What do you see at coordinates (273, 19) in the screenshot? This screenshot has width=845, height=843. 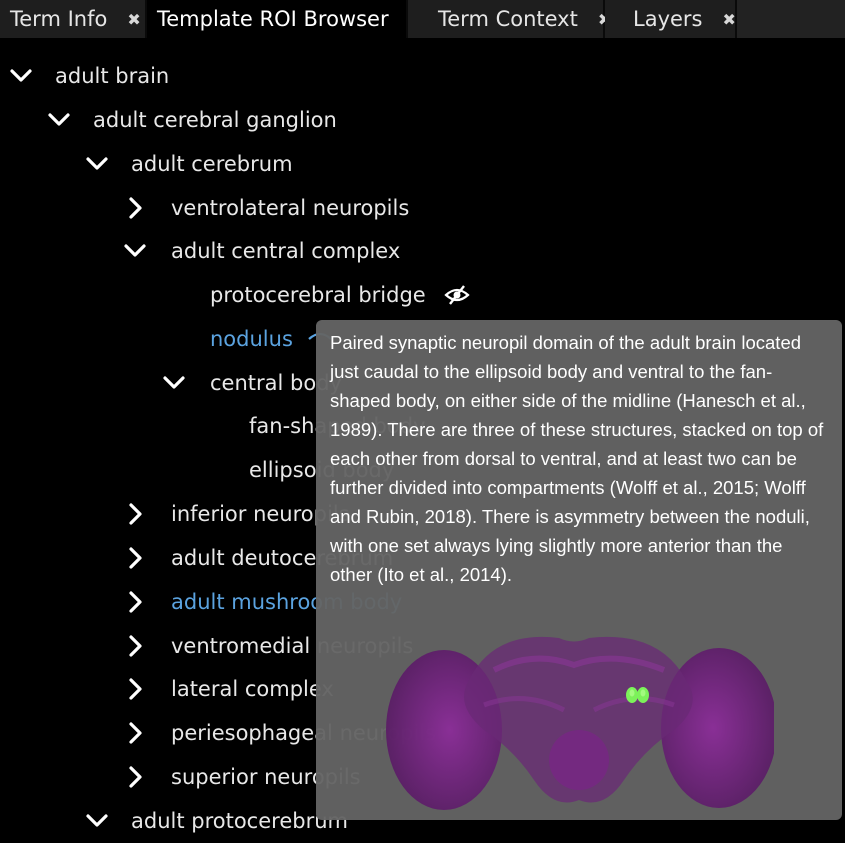 I see `tab-label: Template ROI Browser` at bounding box center [273, 19].